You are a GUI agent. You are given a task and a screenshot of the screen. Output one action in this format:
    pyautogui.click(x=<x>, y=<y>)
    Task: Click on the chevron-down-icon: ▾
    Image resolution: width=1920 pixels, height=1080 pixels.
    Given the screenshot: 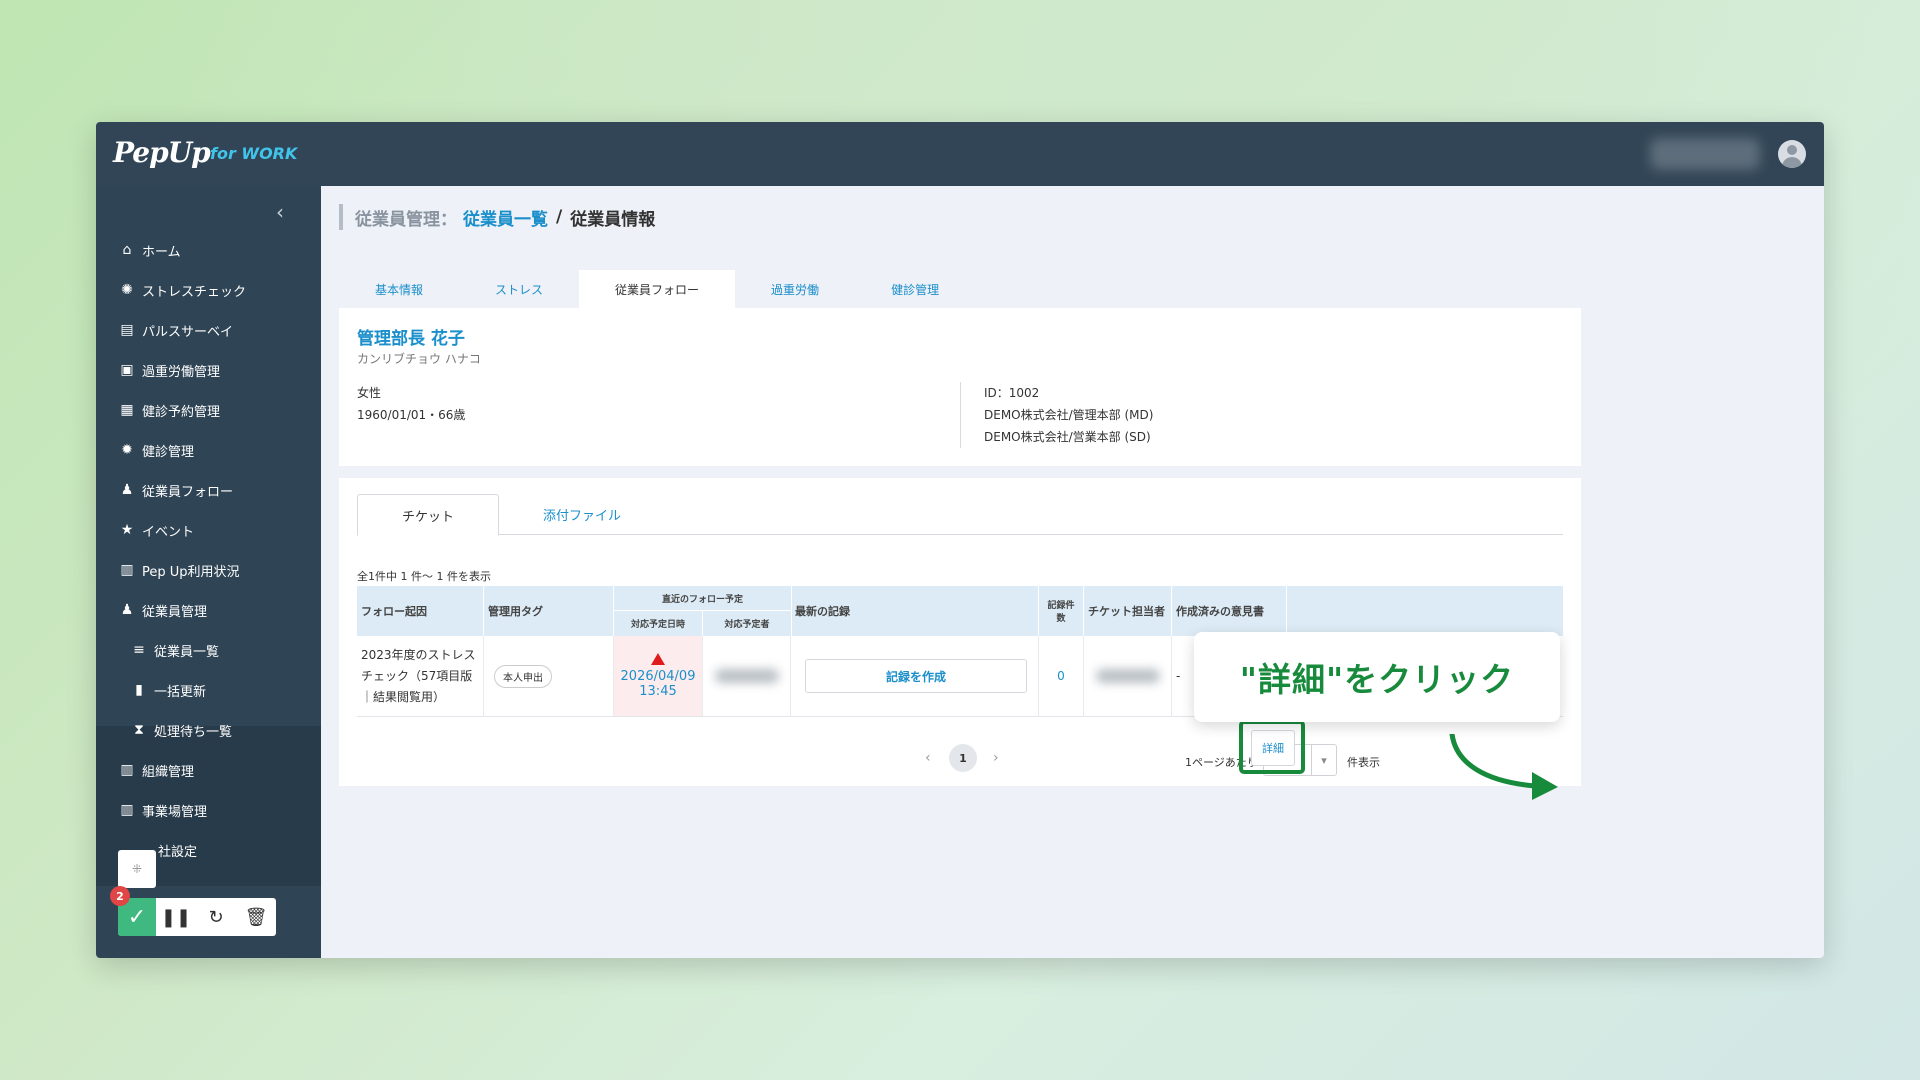 What is the action you would take?
    pyautogui.click(x=1323, y=760)
    